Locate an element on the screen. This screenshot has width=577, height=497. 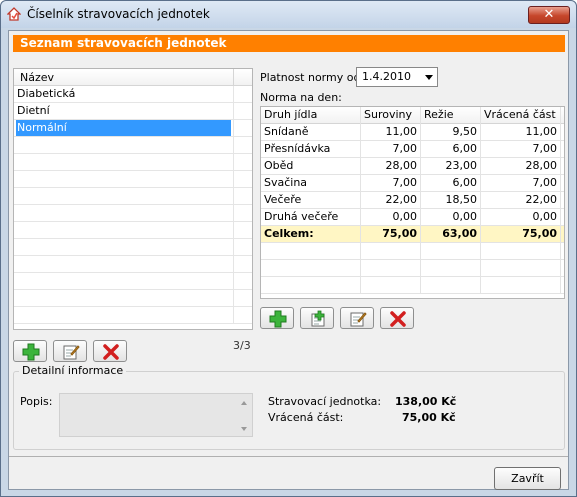
table-row: Večeře 22,00 18,50 22,00 is located at coordinates (412, 200).